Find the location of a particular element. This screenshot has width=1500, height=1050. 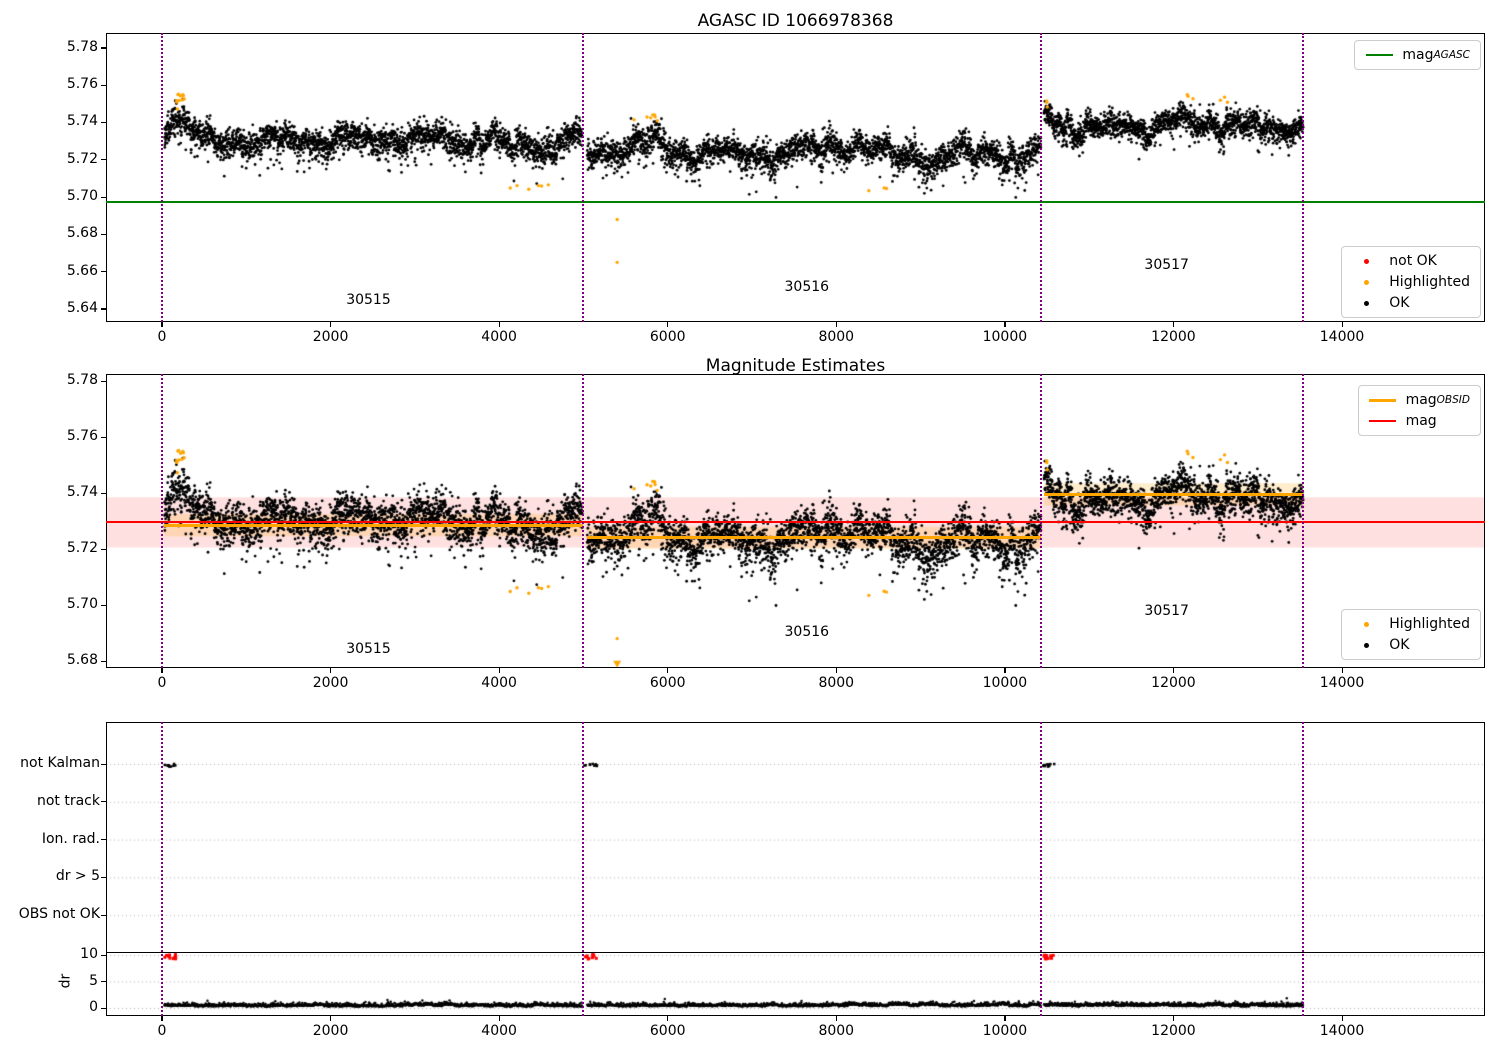

flag-row-label: not Kalman is located at coordinates (60, 763).